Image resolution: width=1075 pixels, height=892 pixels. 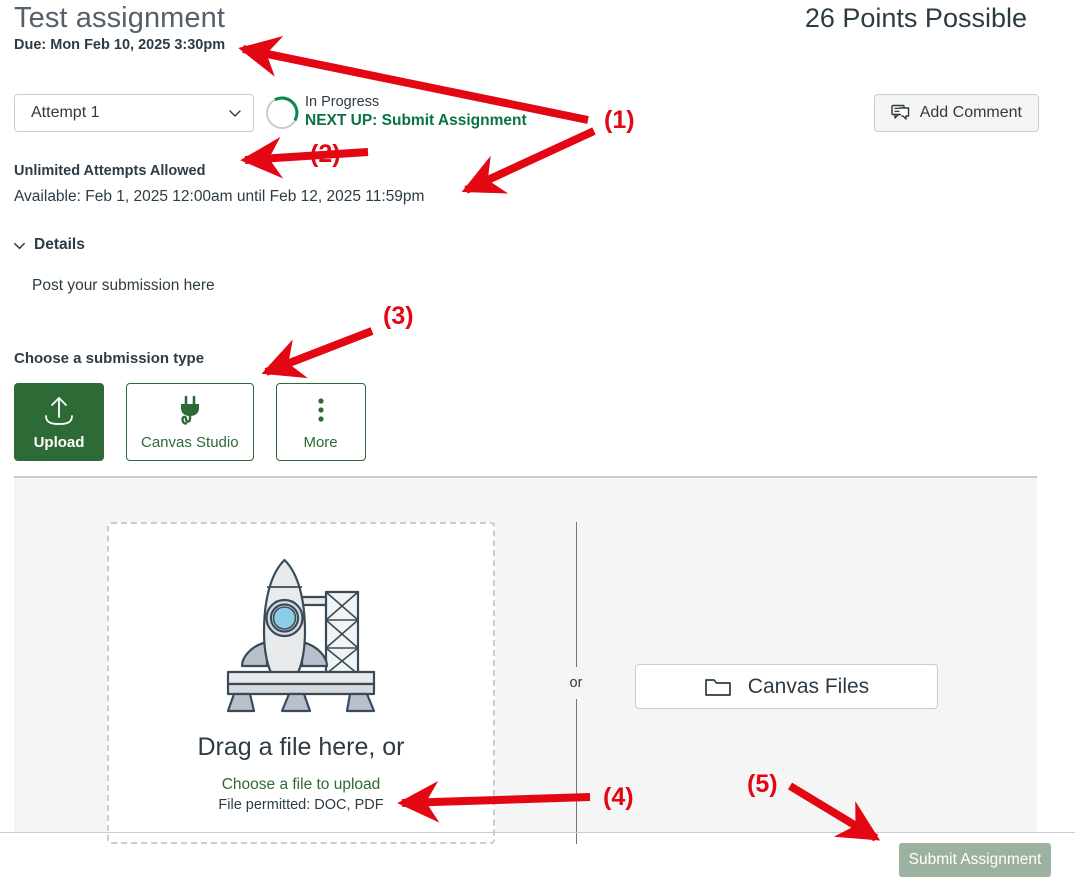 I want to click on annotation-label-3: (3), so click(x=398, y=316).